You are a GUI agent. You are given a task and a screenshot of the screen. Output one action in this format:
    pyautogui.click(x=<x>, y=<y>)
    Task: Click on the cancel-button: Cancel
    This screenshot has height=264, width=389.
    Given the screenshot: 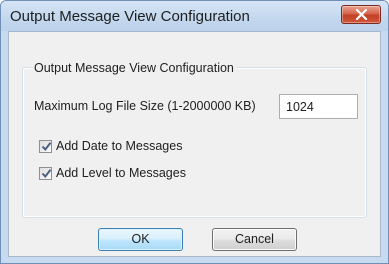 What is the action you would take?
    pyautogui.click(x=254, y=239)
    